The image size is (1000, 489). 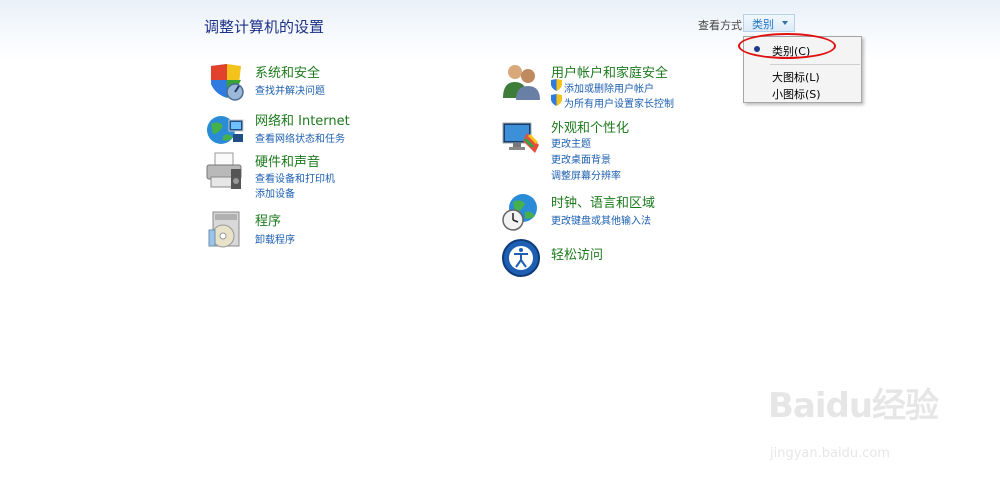 I want to click on view-by-dropdown: 类别, so click(x=769, y=23).